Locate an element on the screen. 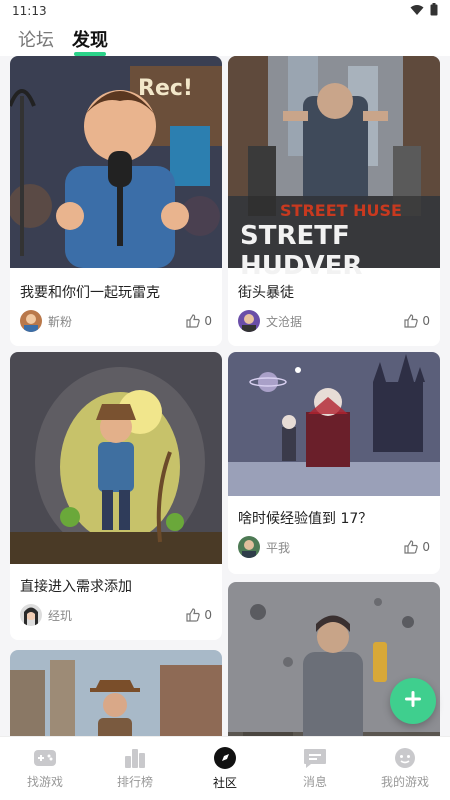 This screenshot has width=450, height=800. post-author: 文沧据 is located at coordinates (270, 321).